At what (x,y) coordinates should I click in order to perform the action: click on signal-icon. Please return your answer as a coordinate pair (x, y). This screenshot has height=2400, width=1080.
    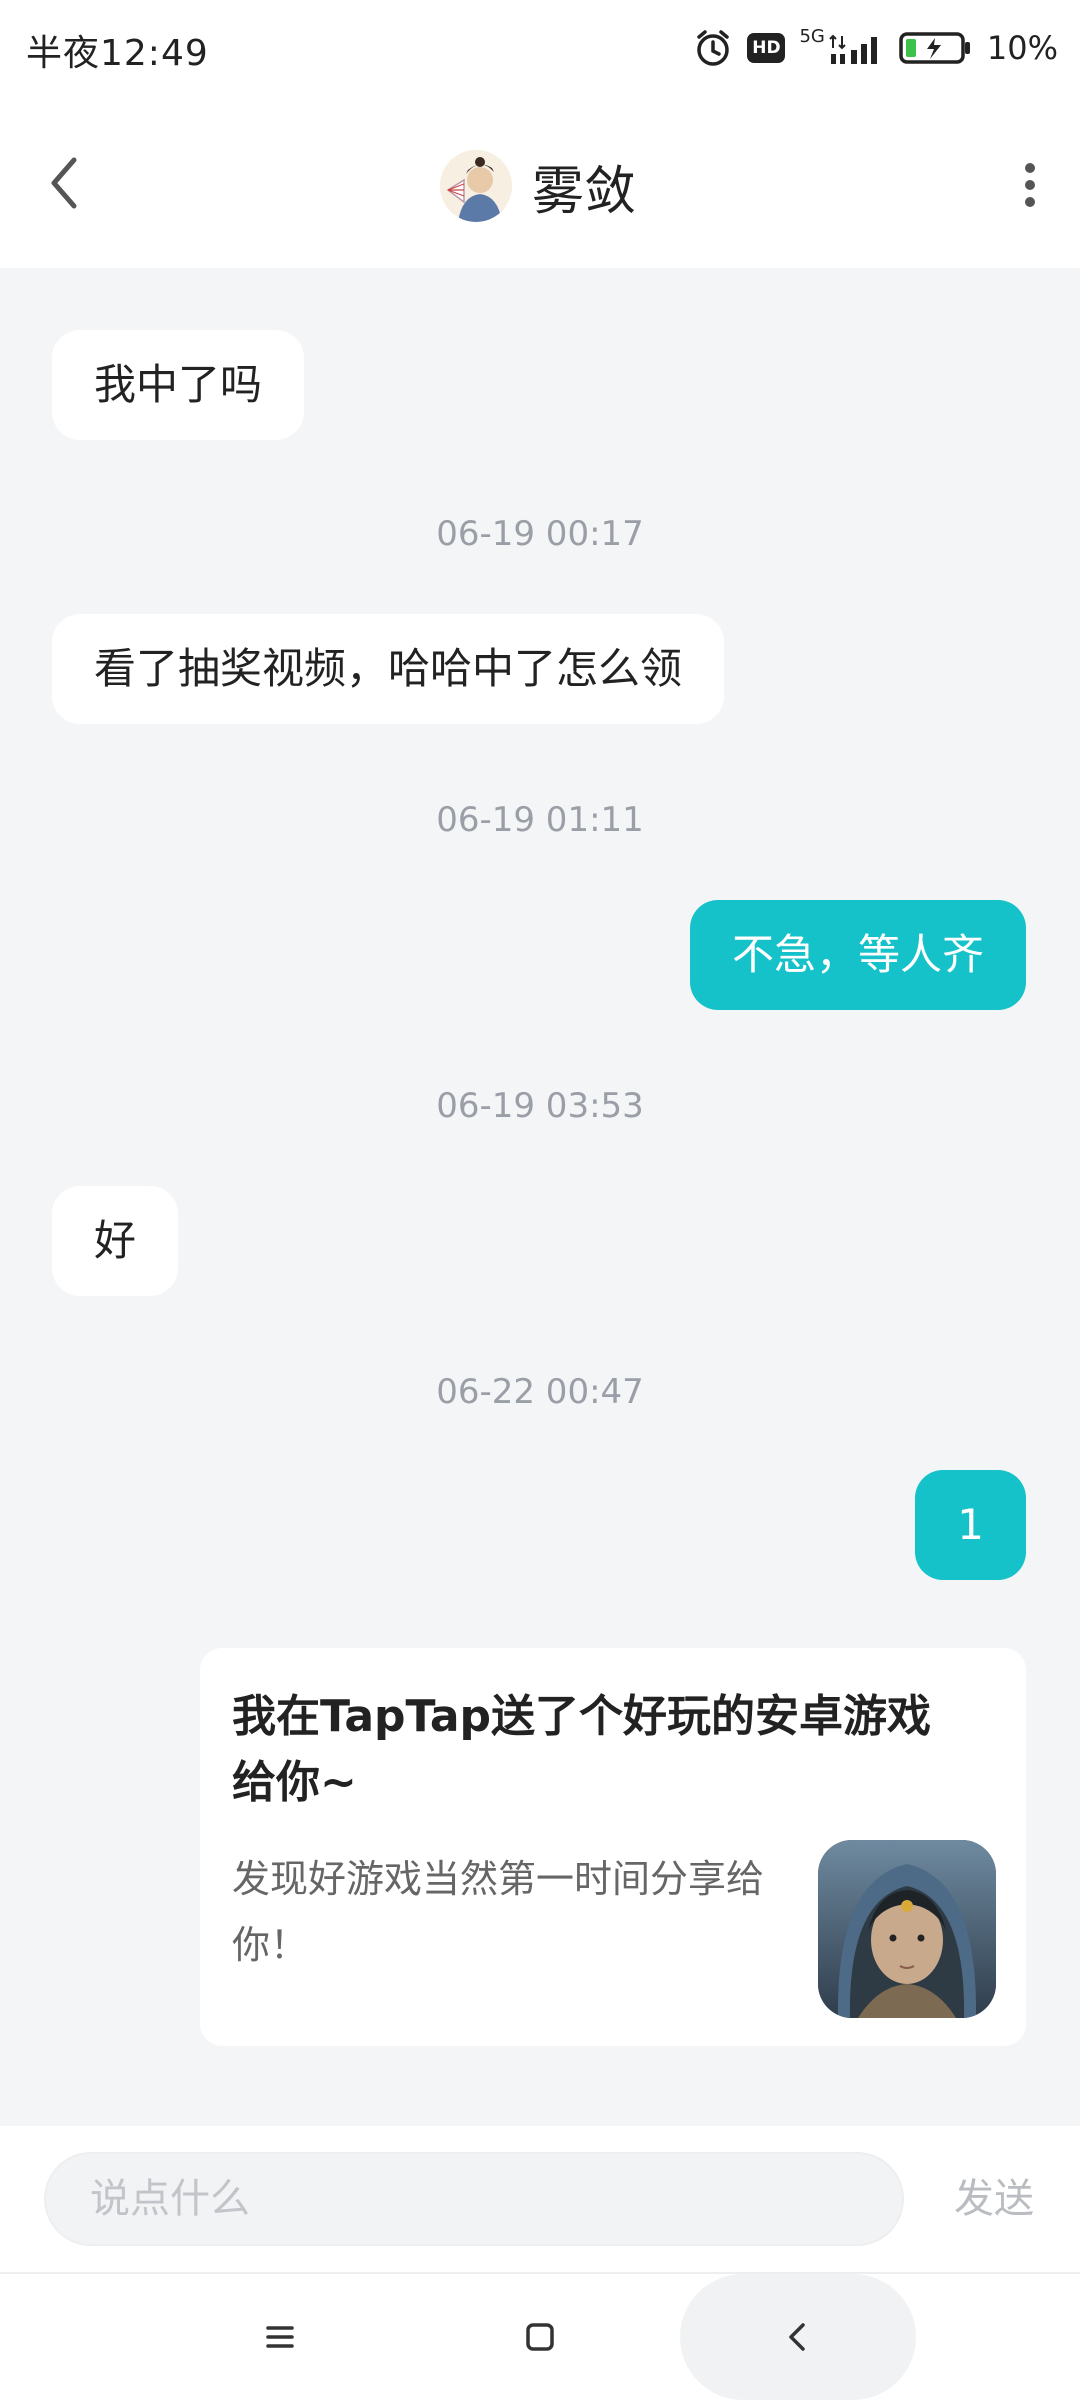
    Looking at the image, I should click on (853, 49).